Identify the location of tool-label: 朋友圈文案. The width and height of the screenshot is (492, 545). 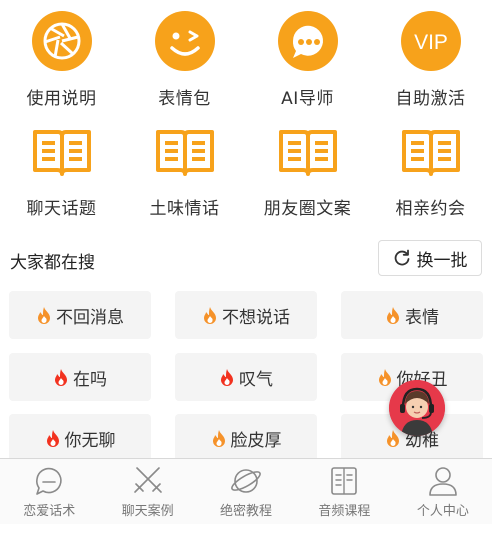
(307, 209).